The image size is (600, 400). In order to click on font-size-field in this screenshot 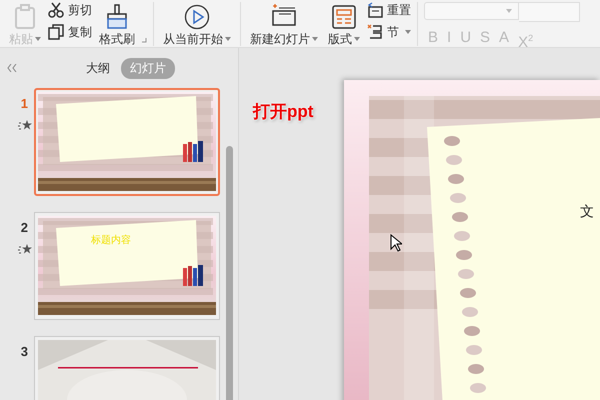, I will do `click(549, 12)`.